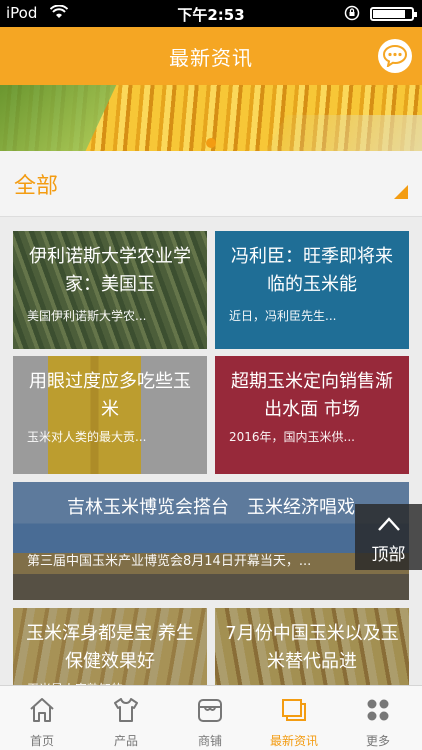 The image size is (422, 750). I want to click on tab-products: 产品, so click(126, 718).